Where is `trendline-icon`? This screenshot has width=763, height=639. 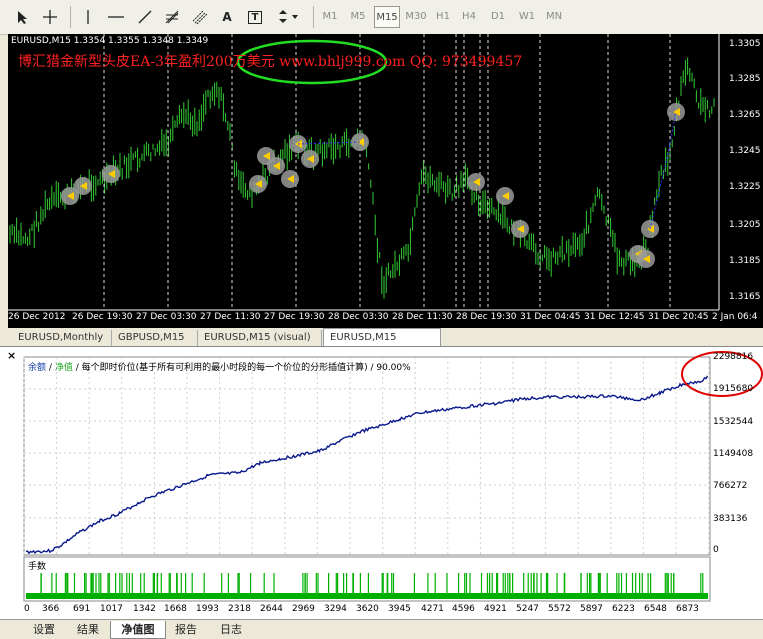 trendline-icon is located at coordinates (145, 17).